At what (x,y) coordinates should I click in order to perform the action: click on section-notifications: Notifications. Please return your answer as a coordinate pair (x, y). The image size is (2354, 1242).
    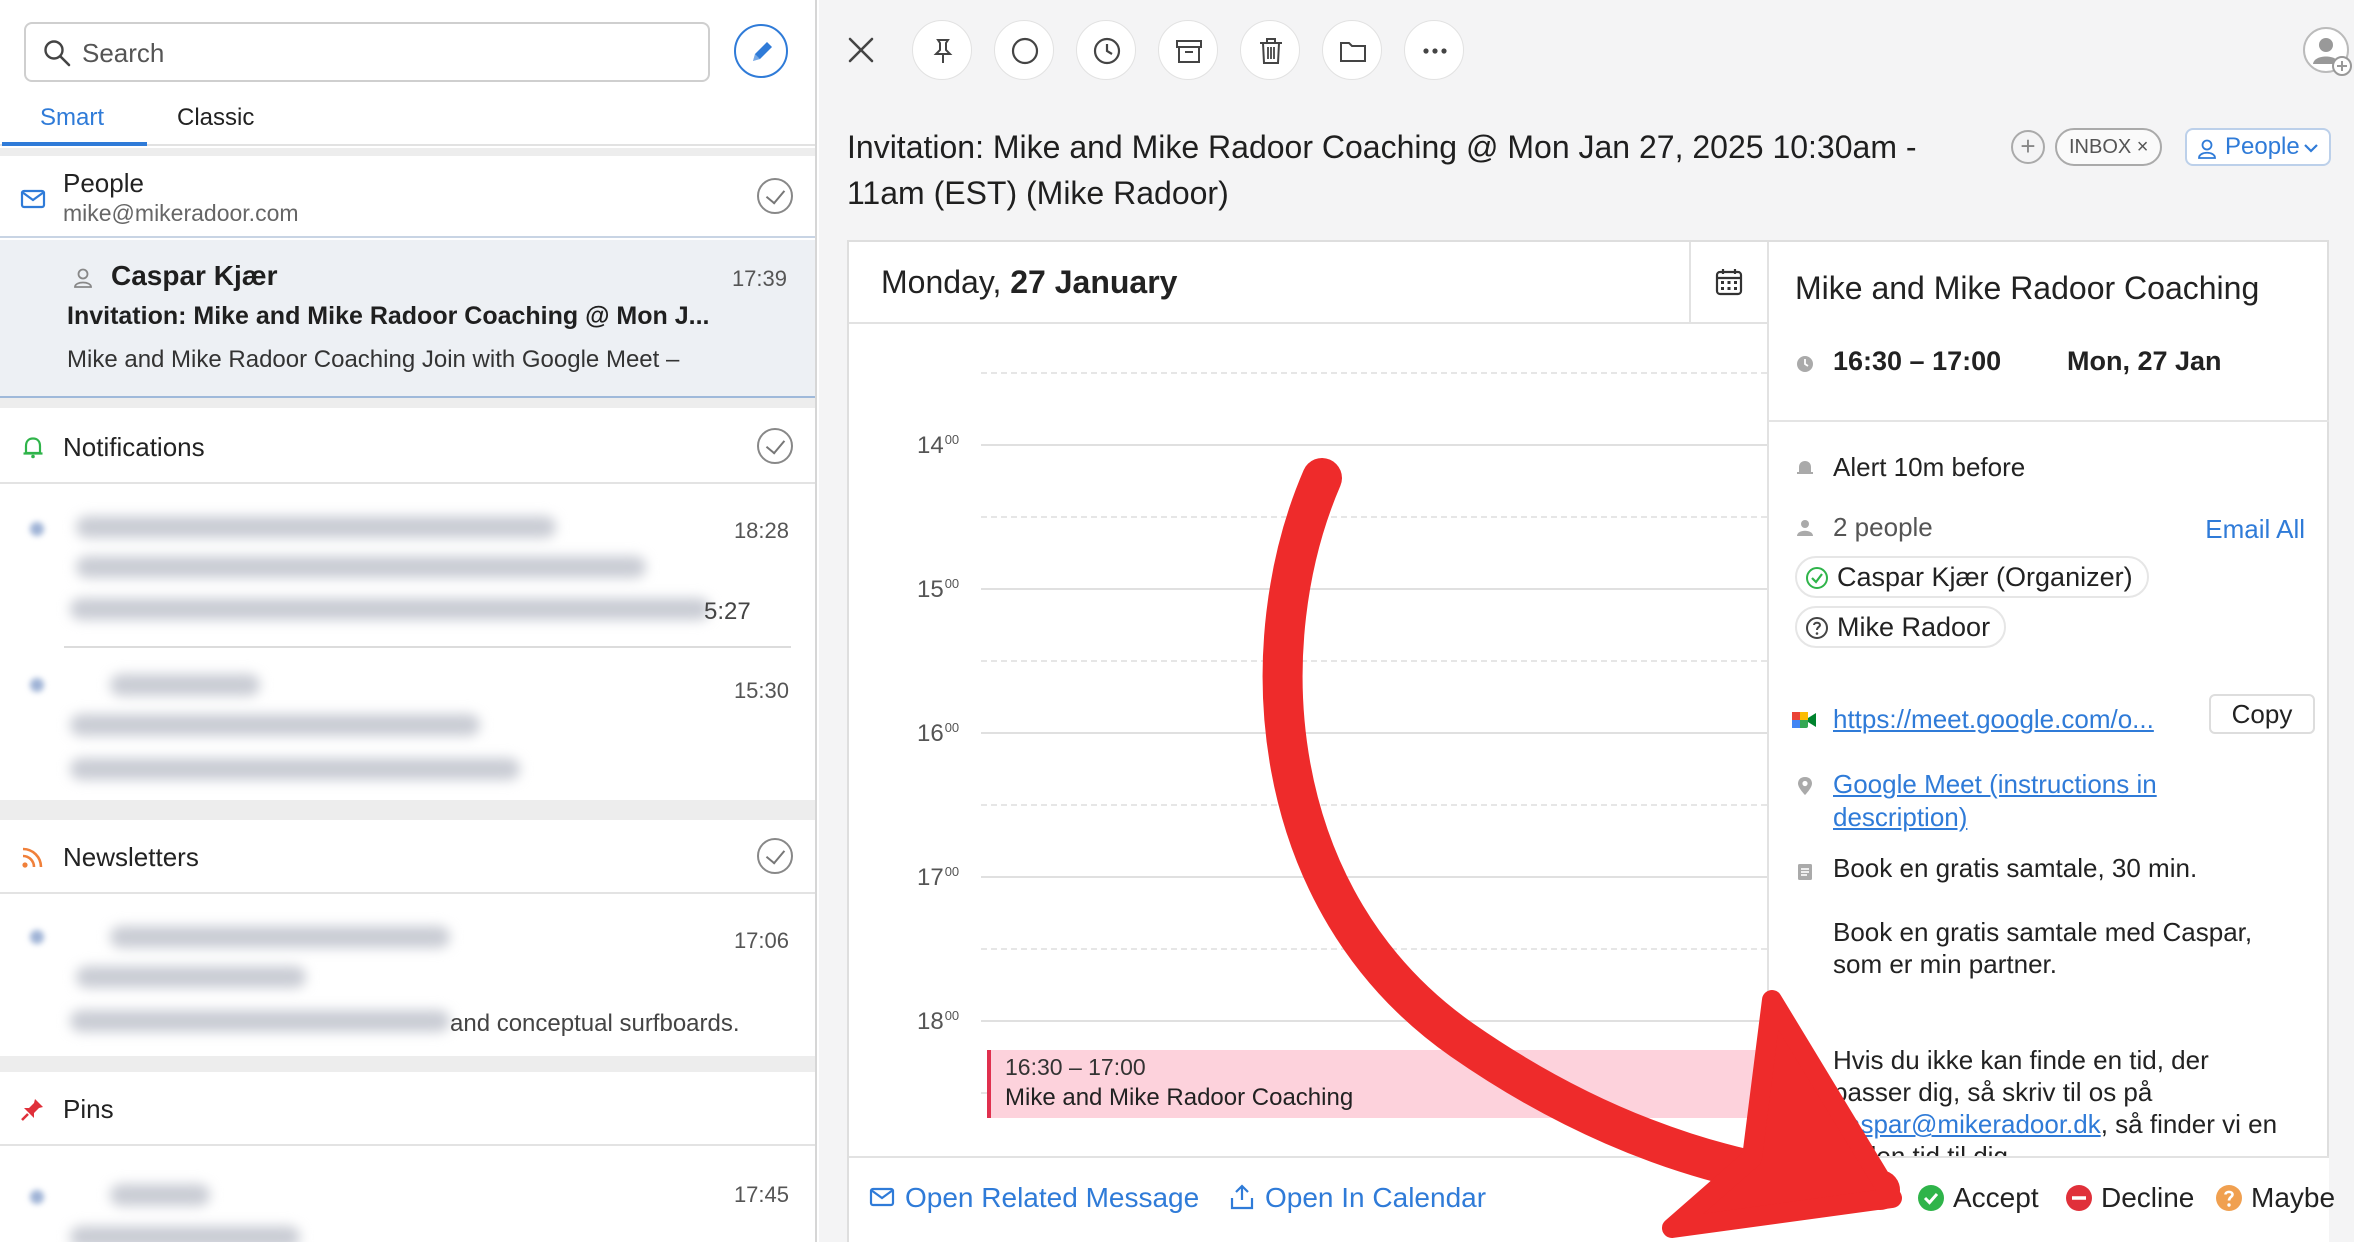
    Looking at the image, I should click on (407, 447).